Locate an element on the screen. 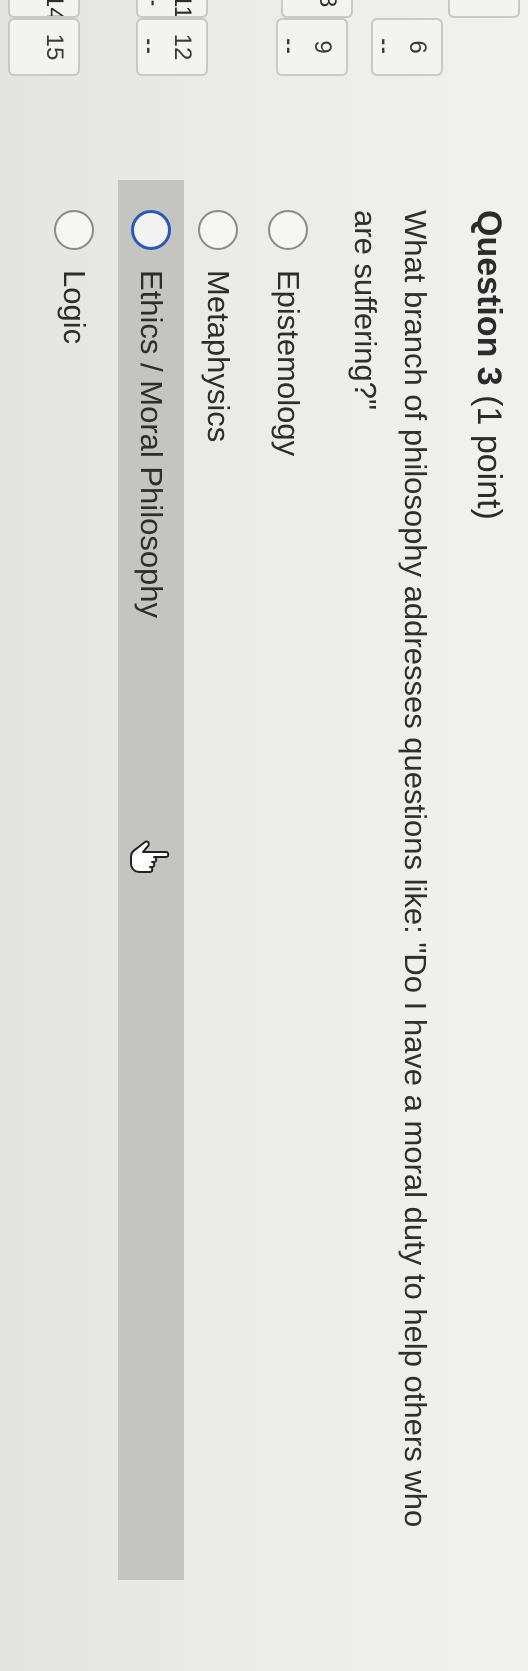 The image size is (528, 1671). nav-tile-number: 8 is located at coordinates (327, 4).